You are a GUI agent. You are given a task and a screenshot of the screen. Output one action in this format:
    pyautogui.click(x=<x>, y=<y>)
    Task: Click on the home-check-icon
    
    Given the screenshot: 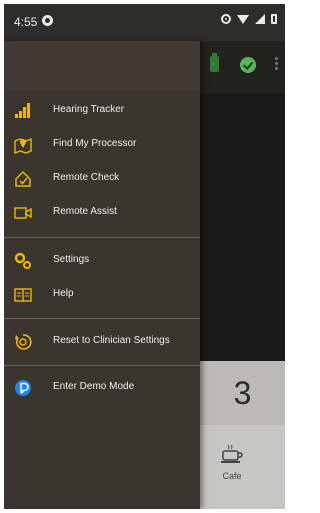 What is the action you would take?
    pyautogui.click(x=23, y=179)
    